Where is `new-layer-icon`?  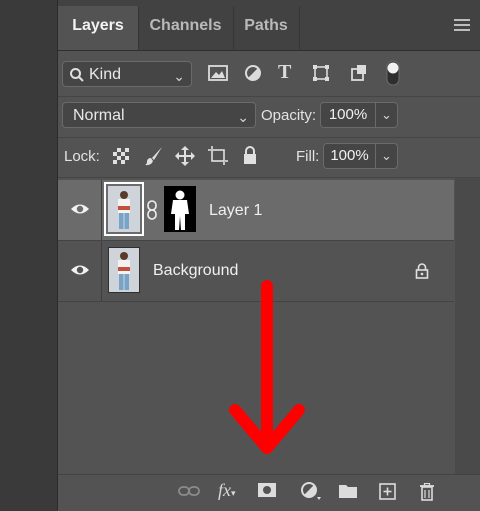
new-layer-icon is located at coordinates (387, 491).